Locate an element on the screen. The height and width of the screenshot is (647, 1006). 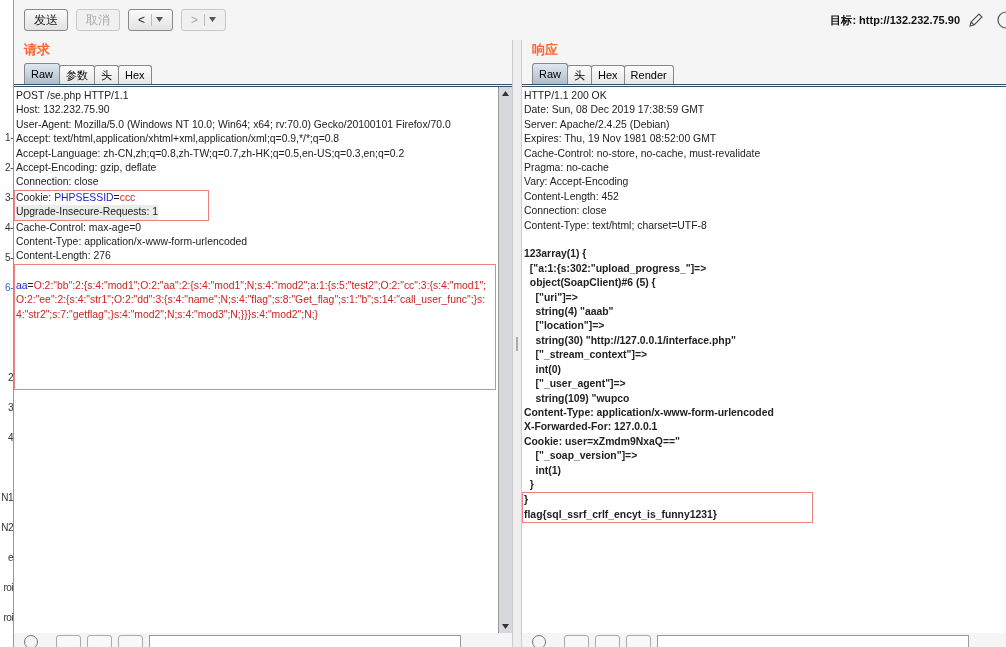
panel-title: 请求 is located at coordinates (37, 50).